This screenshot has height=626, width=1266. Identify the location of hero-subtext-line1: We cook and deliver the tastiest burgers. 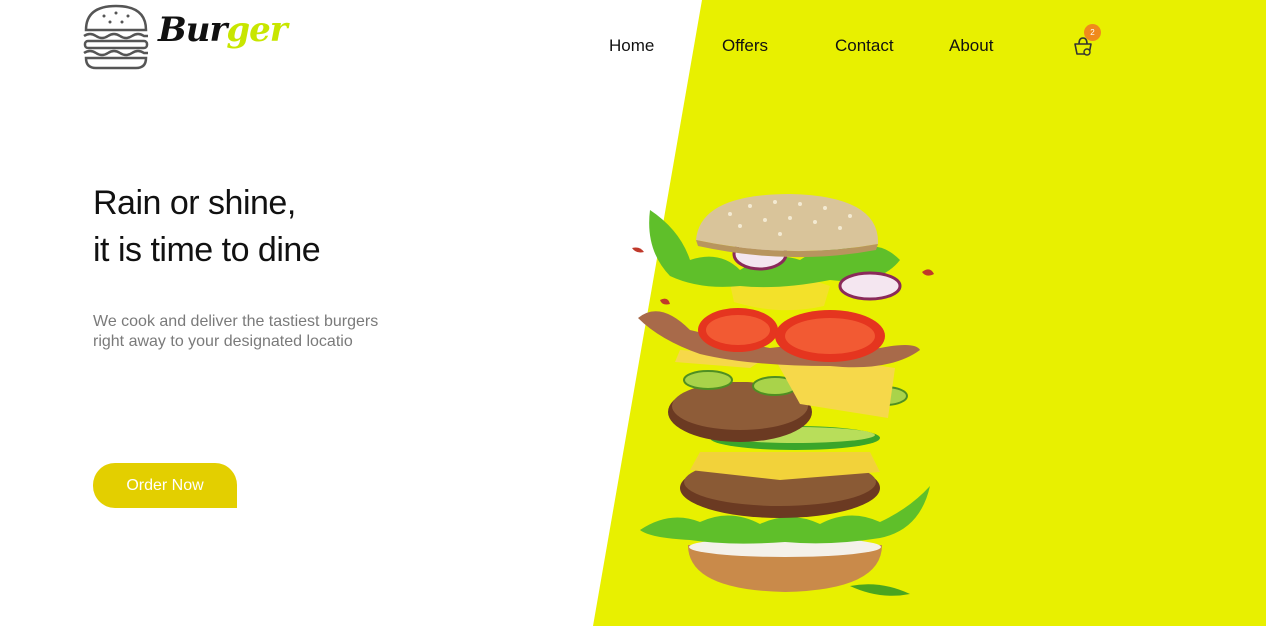
(236, 321).